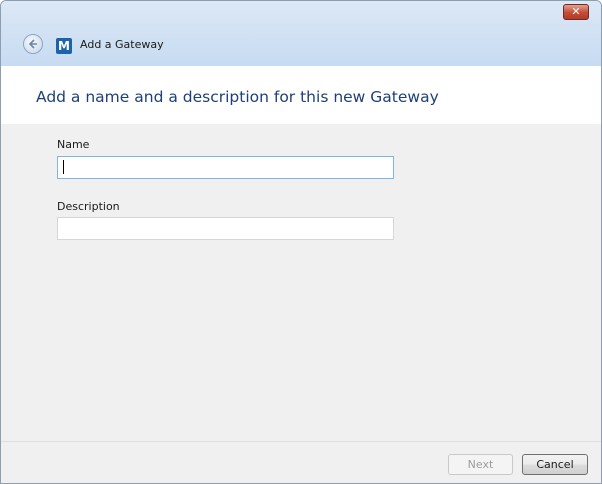  Describe the element at coordinates (555, 464) in the screenshot. I see `cancel-button: Cancel` at that location.